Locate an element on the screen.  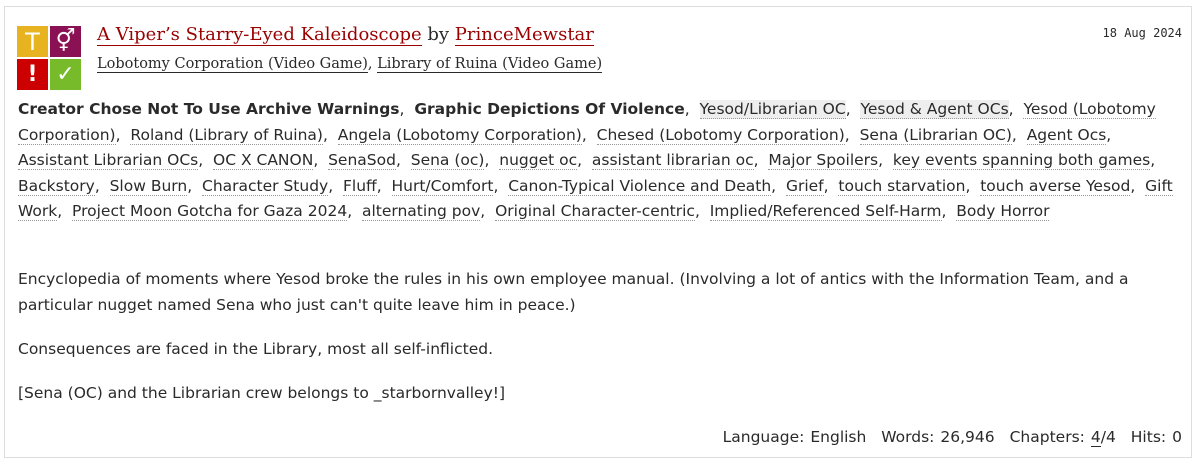
relationship-tag: Yesod & Agent OCs is located at coordinates (934, 109).